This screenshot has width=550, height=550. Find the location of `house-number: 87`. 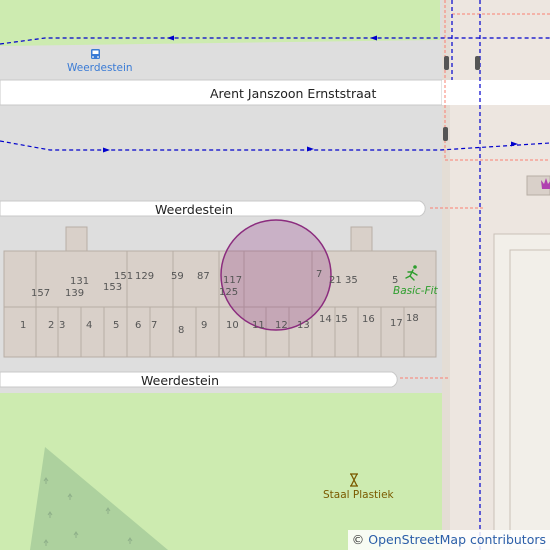

house-number: 87 is located at coordinates (203, 276).